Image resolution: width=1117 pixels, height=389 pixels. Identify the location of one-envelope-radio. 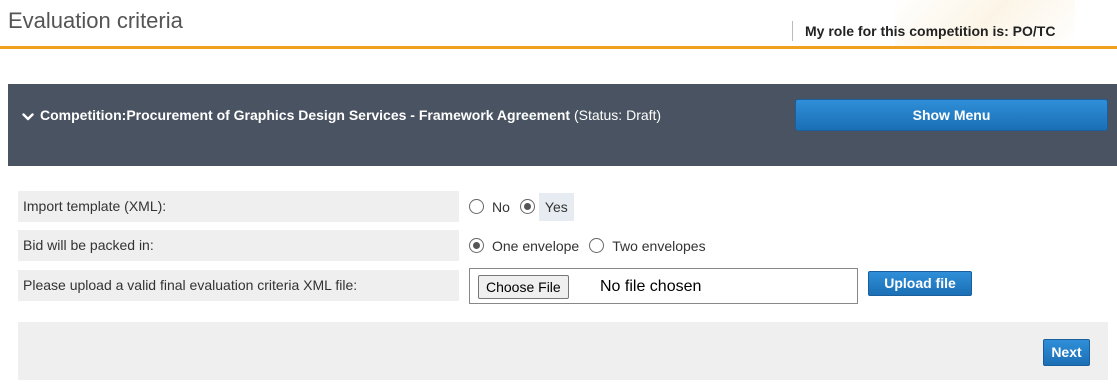
(476, 245).